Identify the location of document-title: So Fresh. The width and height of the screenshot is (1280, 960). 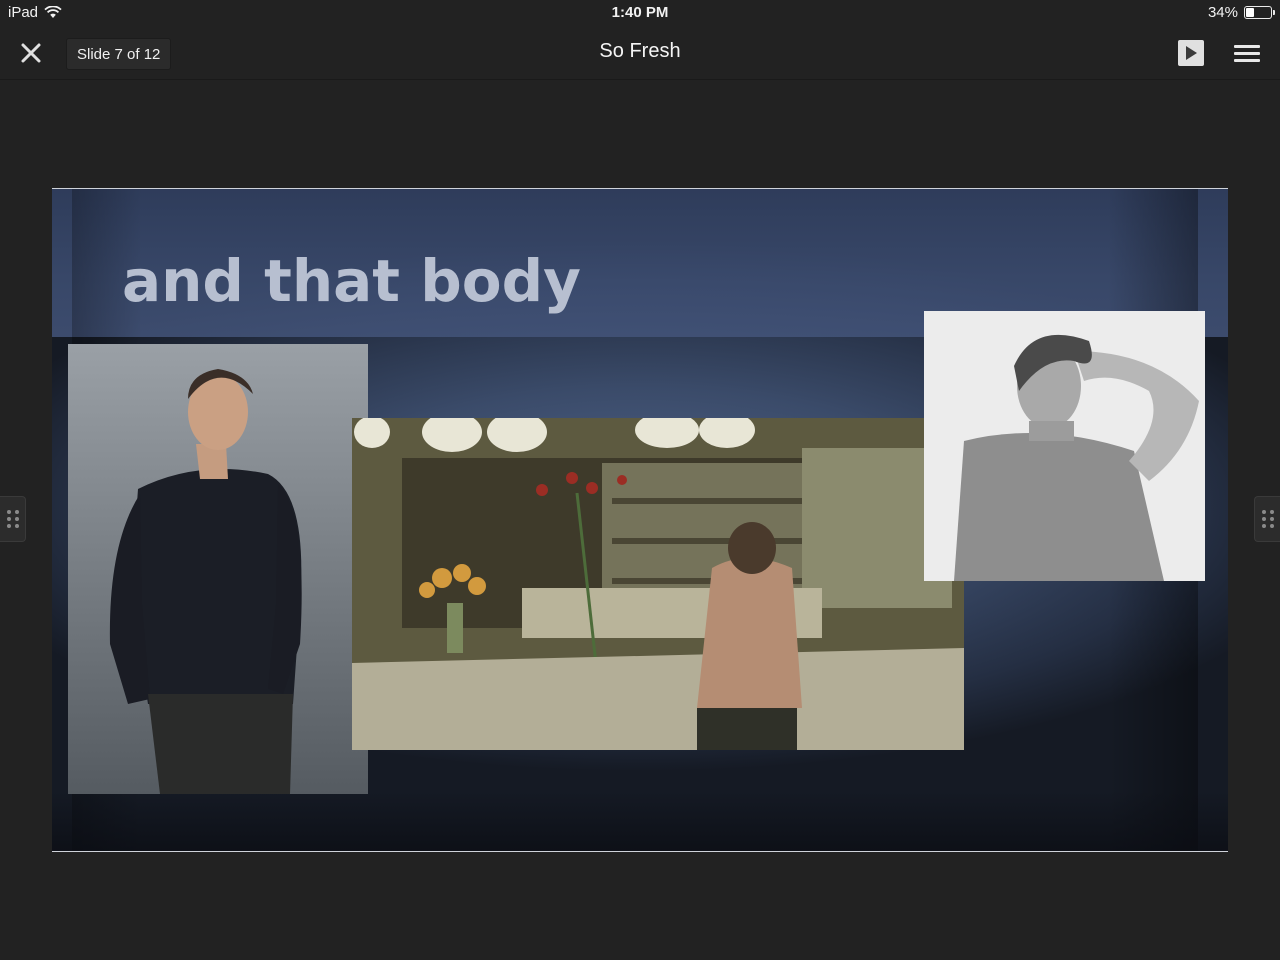
(640, 51).